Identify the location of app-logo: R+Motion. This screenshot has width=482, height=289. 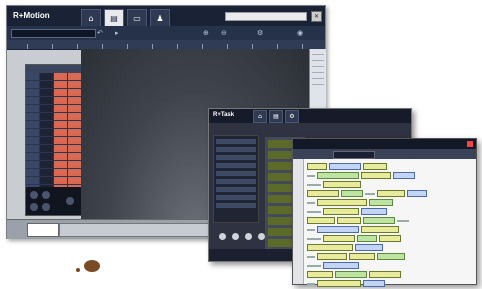
(31, 15).